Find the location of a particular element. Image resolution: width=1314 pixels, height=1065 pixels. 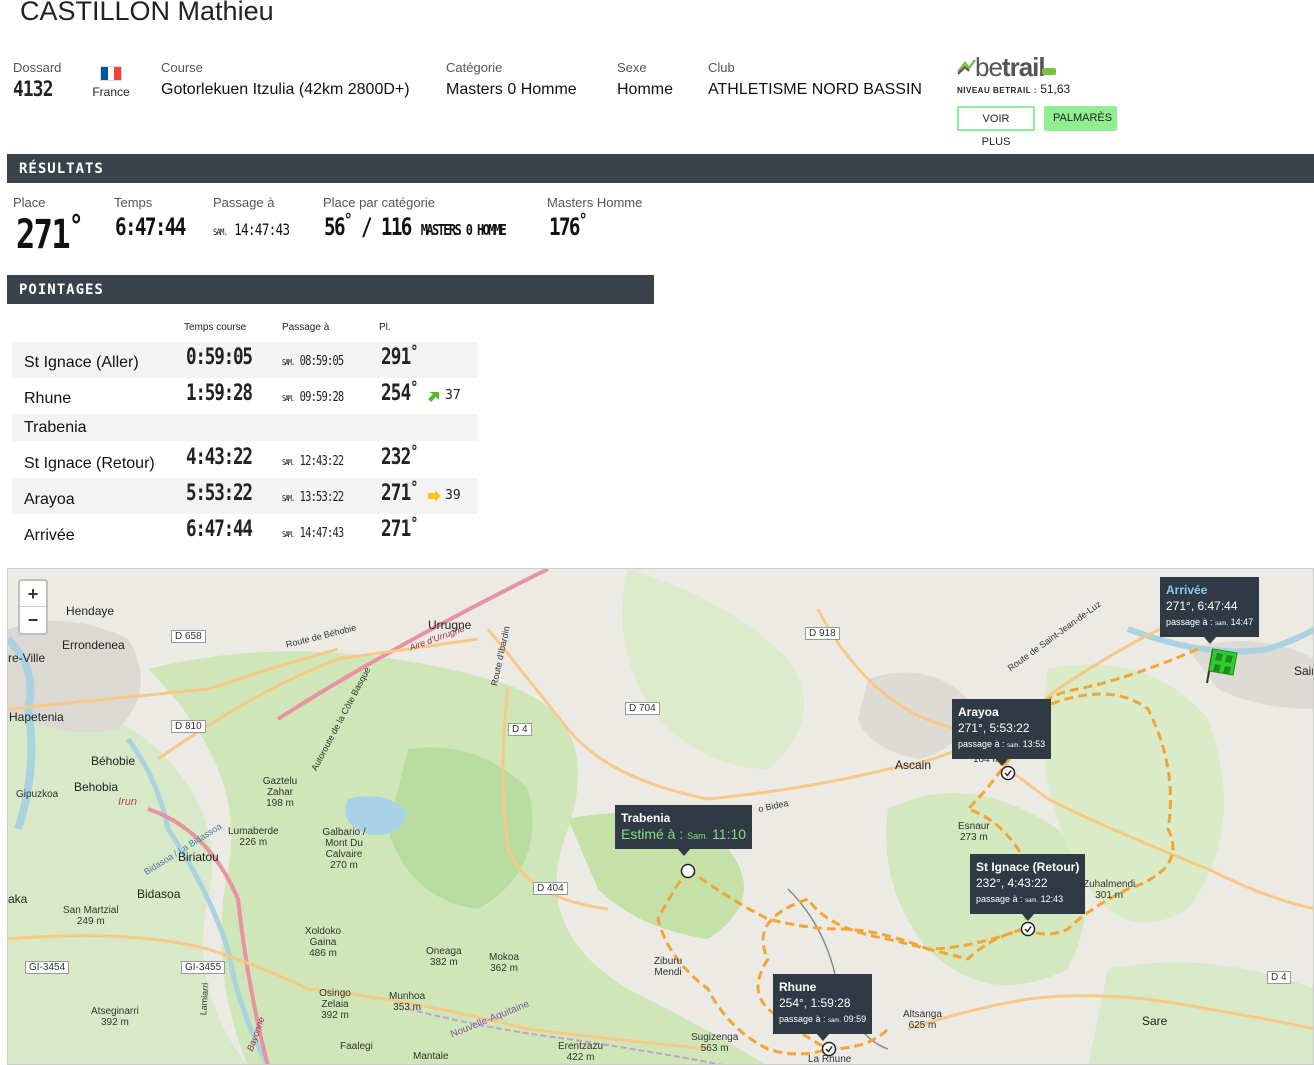

arrow-right-trend-icon is located at coordinates (434, 495).